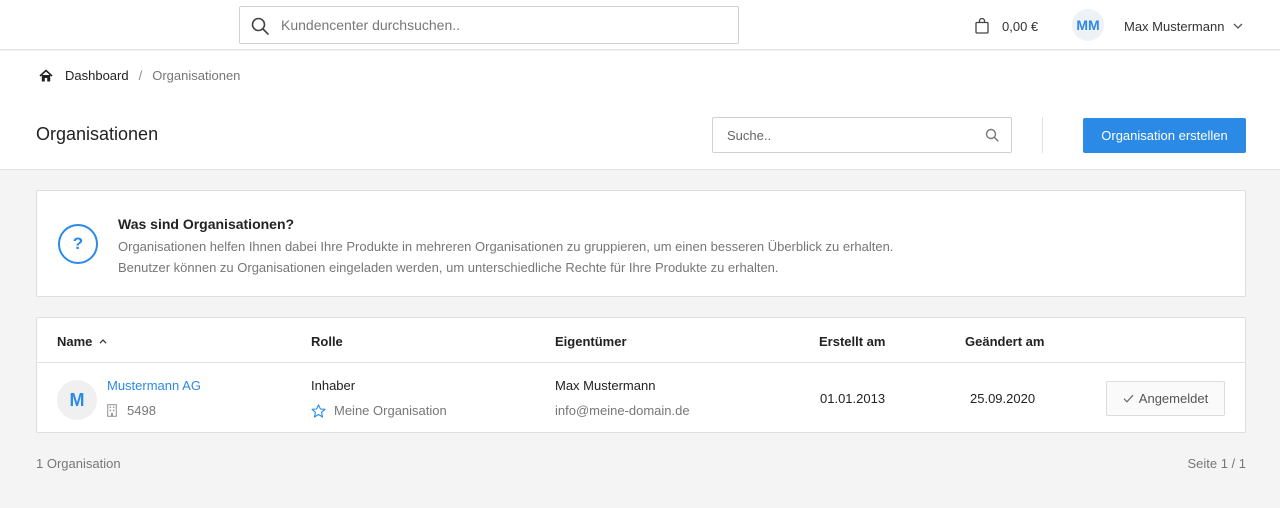 The image size is (1280, 508). Describe the element at coordinates (206, 224) in the screenshot. I see `info-title: Was sind Organisationen?` at that location.